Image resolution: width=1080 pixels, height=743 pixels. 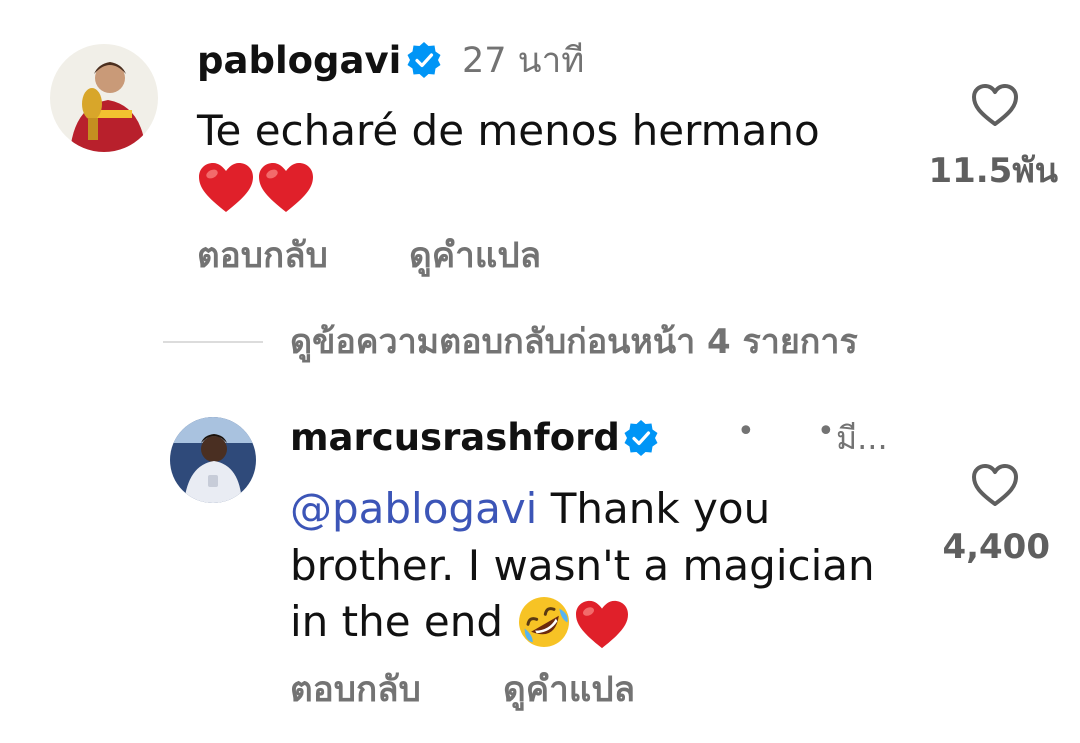 I want to click on comment-username: pablogavi, so click(x=299, y=61).